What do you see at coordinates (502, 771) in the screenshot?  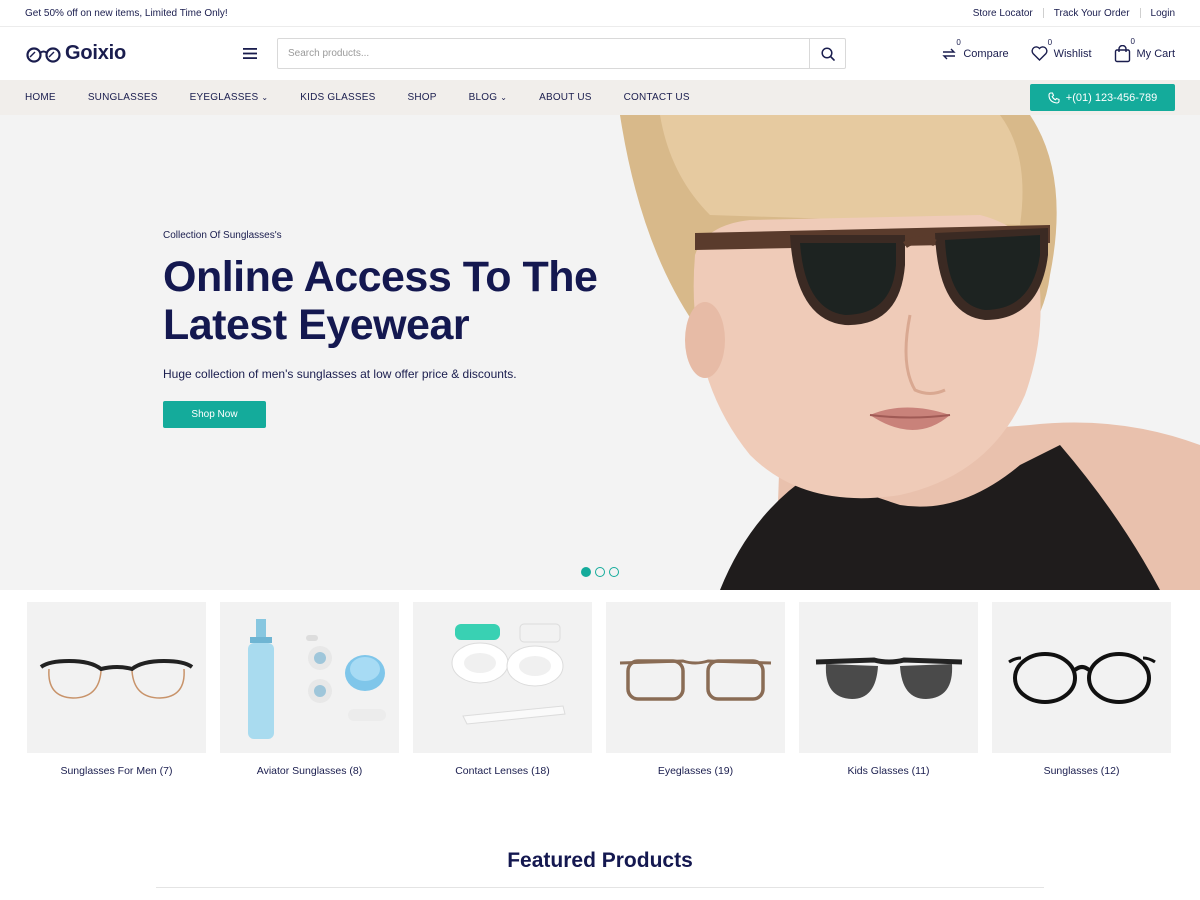 I see `category-label: Contact Lenses (18)` at bounding box center [502, 771].